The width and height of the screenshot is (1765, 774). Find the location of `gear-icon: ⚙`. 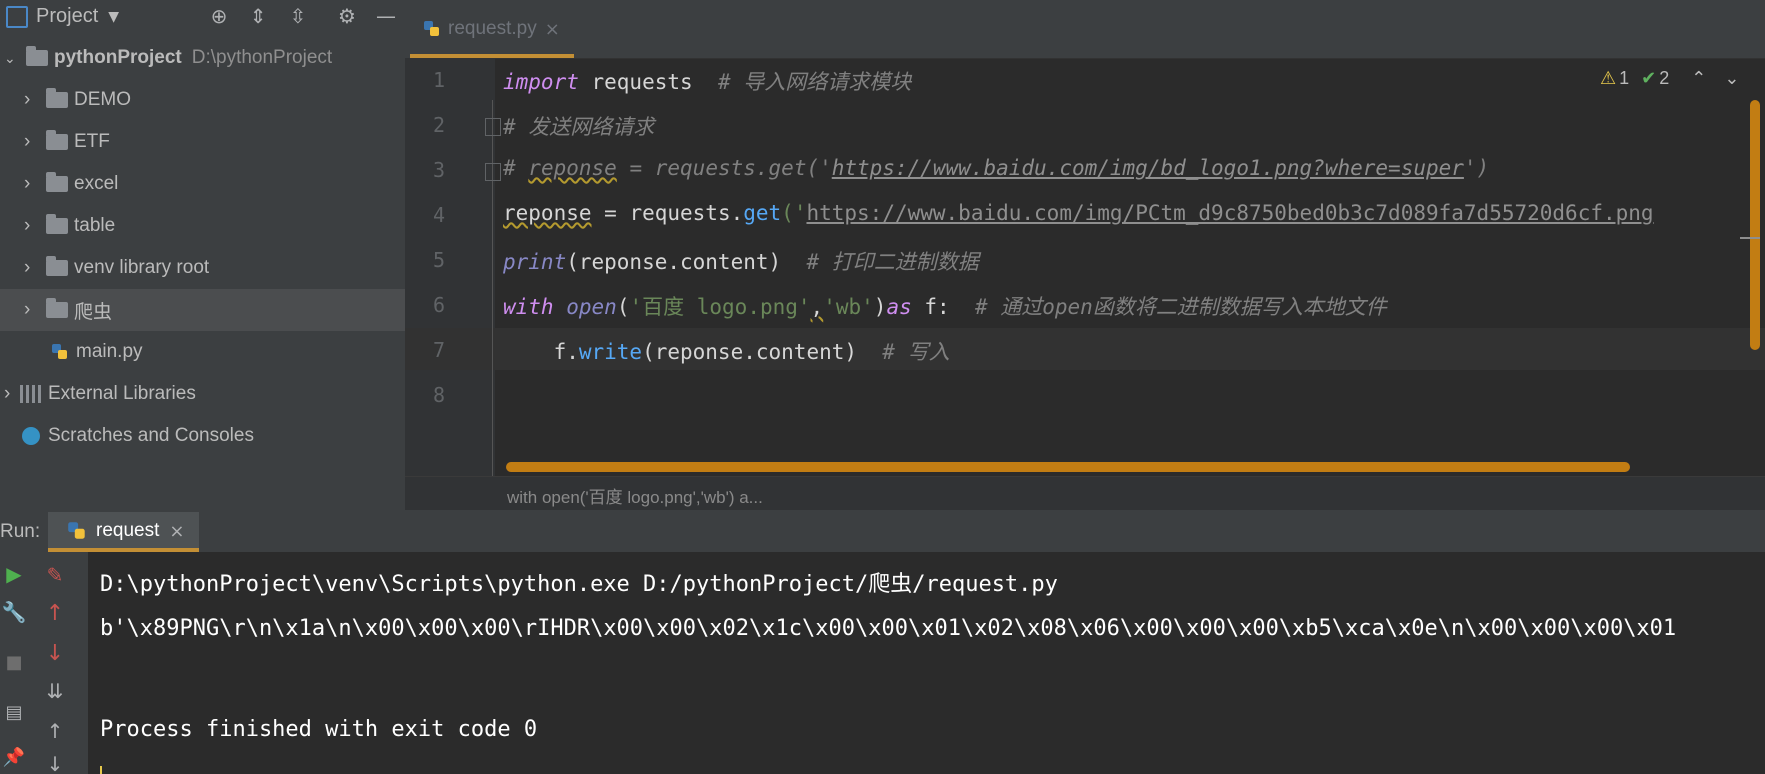

gear-icon: ⚙ is located at coordinates (347, 16).